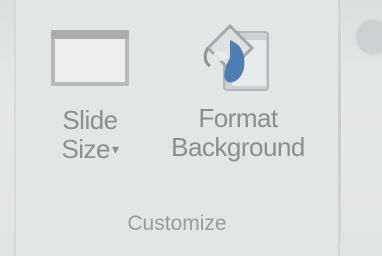  What do you see at coordinates (369, 37) in the screenshot?
I see `ribbon-next-button` at bounding box center [369, 37].